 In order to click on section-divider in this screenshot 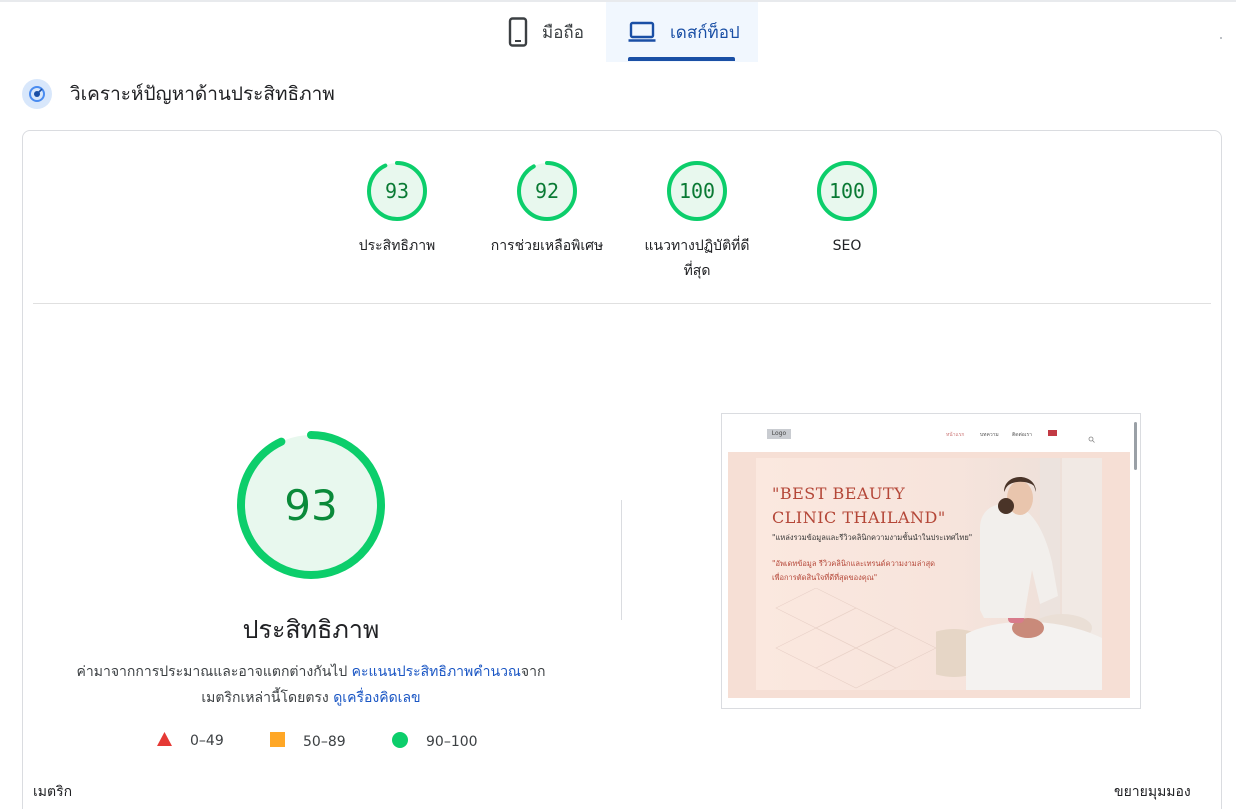, I will do `click(622, 303)`.